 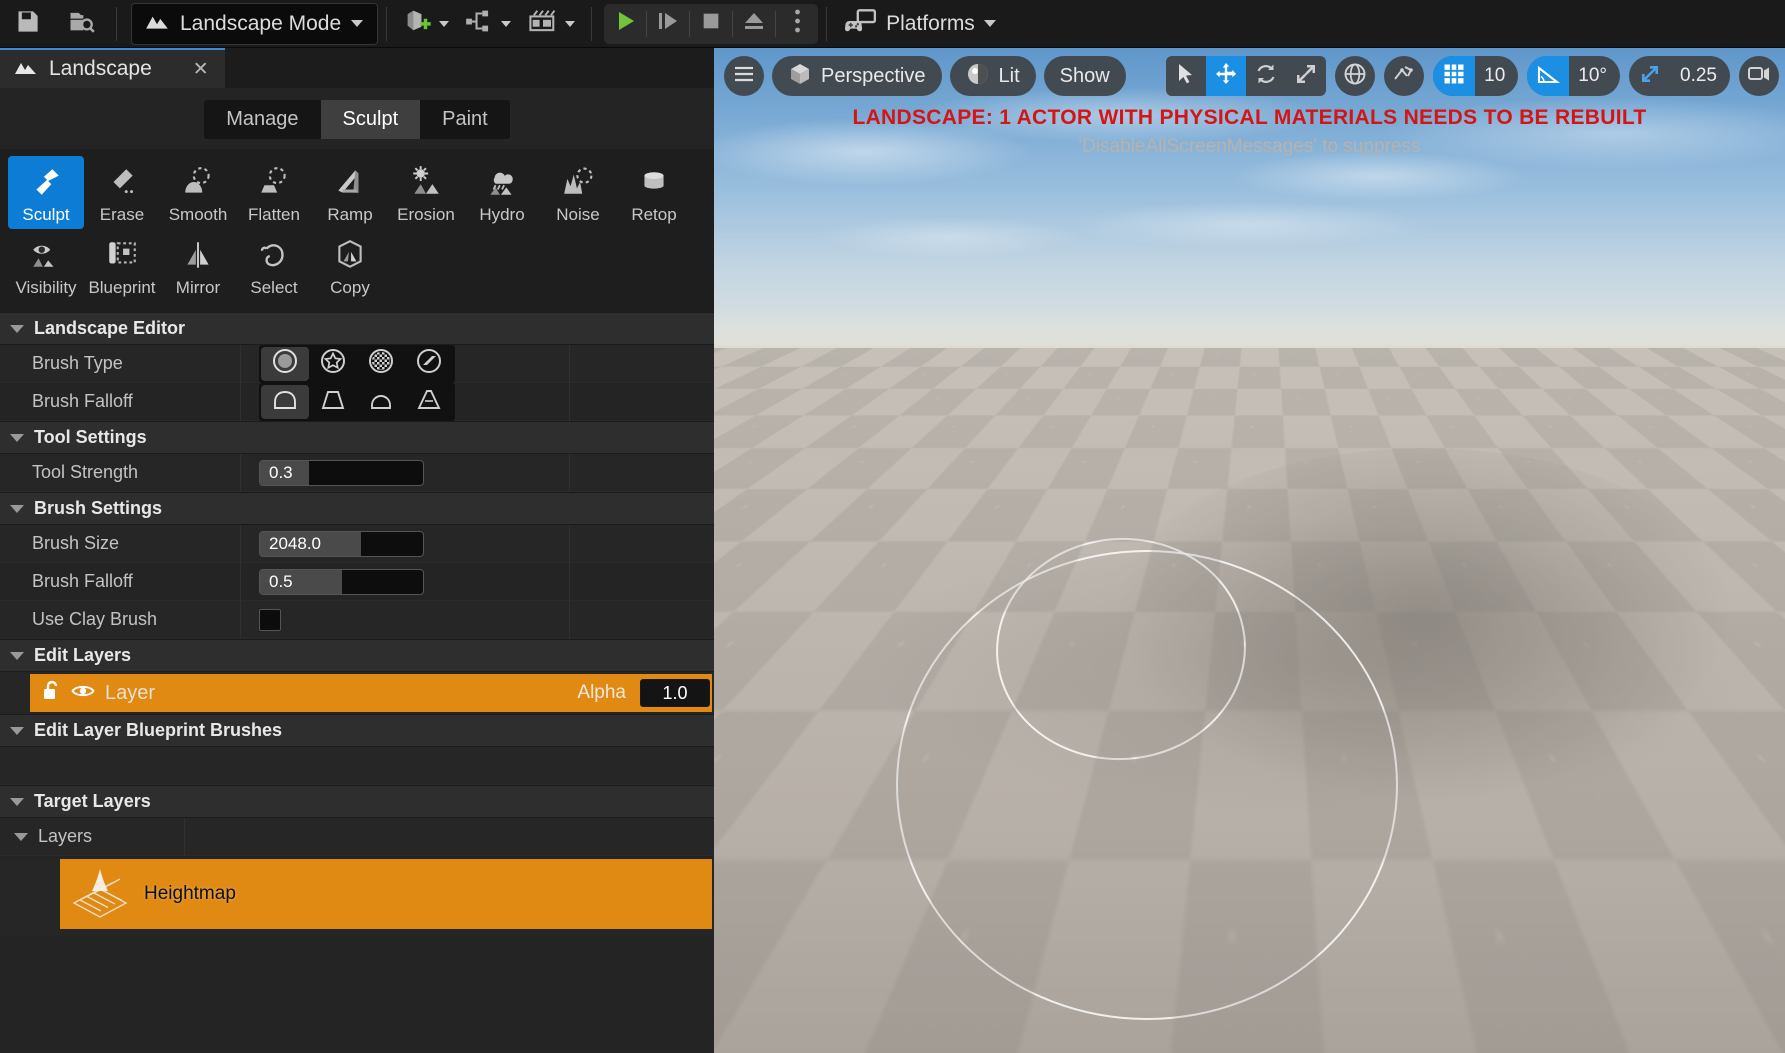 What do you see at coordinates (274, 265) in the screenshot?
I see `tool-select: Select` at bounding box center [274, 265].